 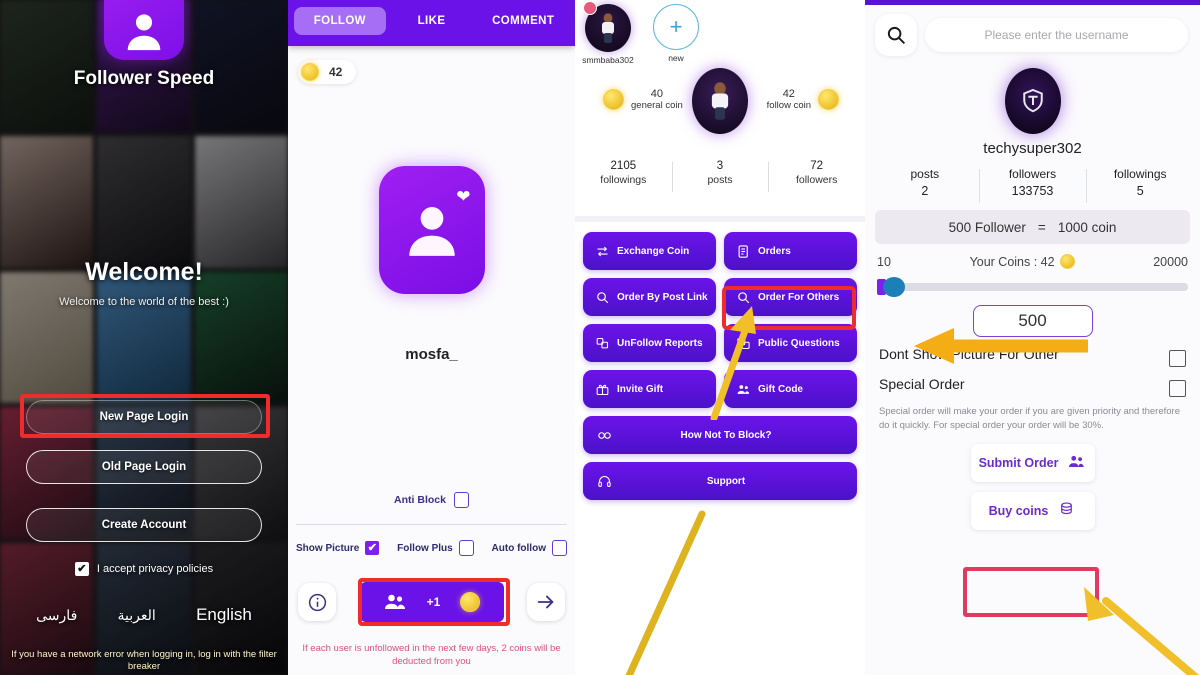 I want to click on person-icon, so click(x=431, y=231).